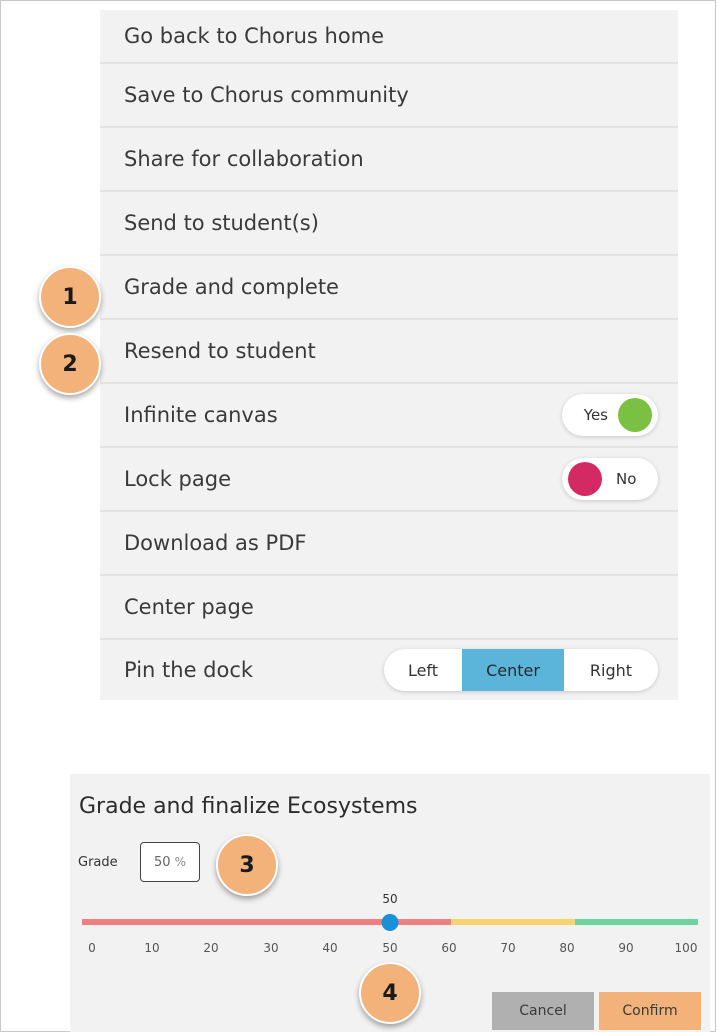  I want to click on grade-label: Grade, so click(98, 862).